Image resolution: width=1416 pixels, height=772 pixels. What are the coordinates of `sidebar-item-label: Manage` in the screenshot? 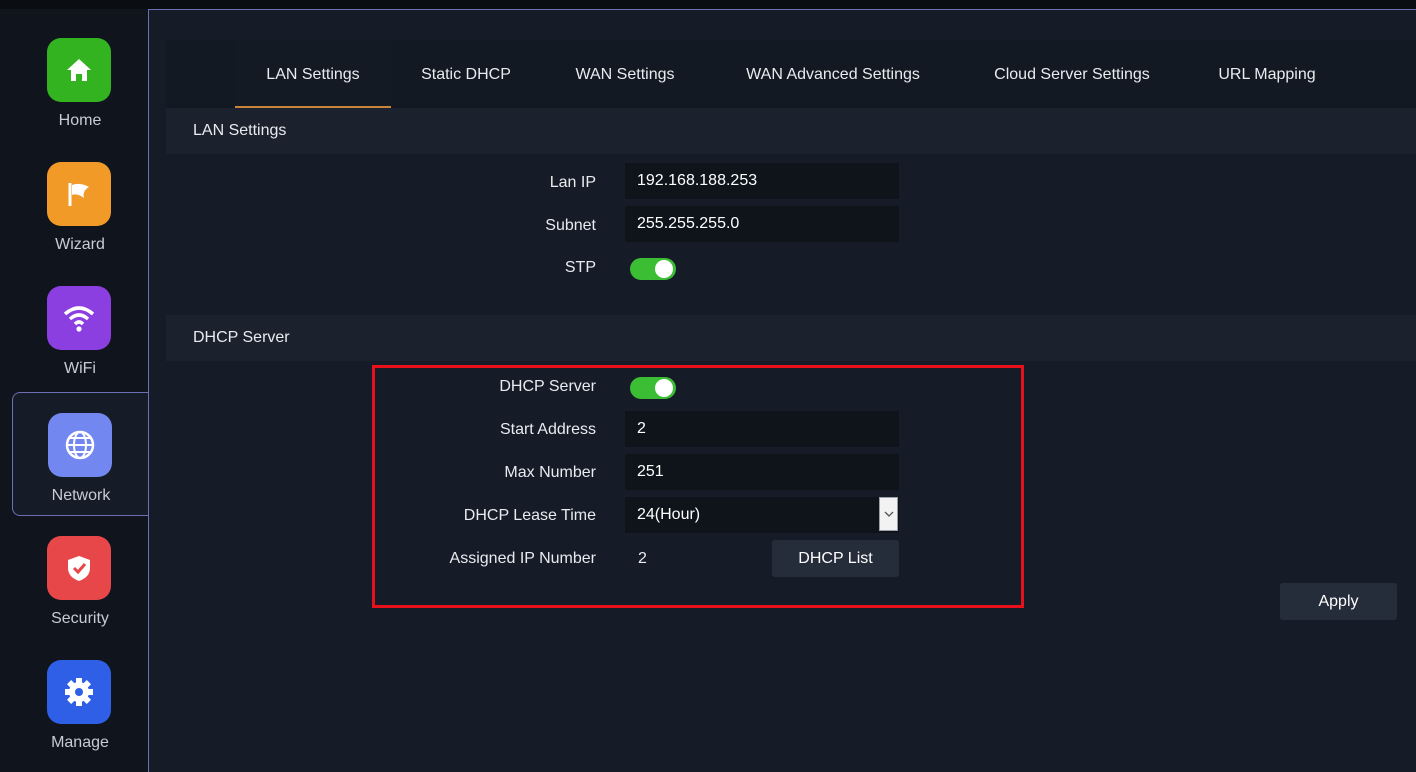 It's located at (80, 742).